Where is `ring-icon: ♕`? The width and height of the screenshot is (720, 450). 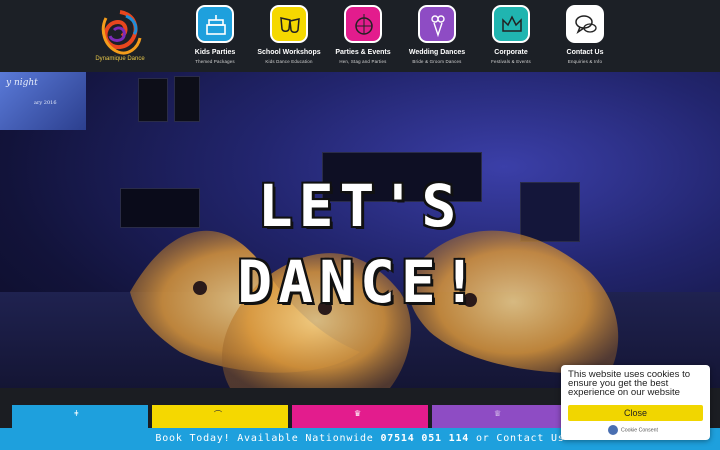 ring-icon: ♕ is located at coordinates (498, 413).